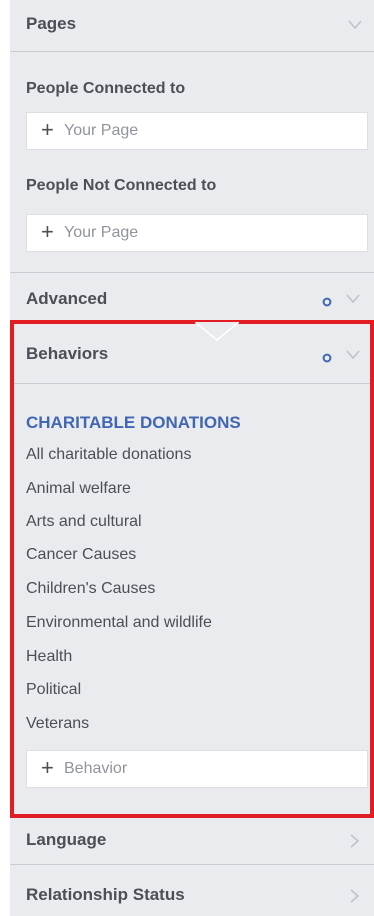 The image size is (374, 916). Describe the element at coordinates (197, 233) in the screenshot. I see `not-connected-page-input: + Your Page` at that location.